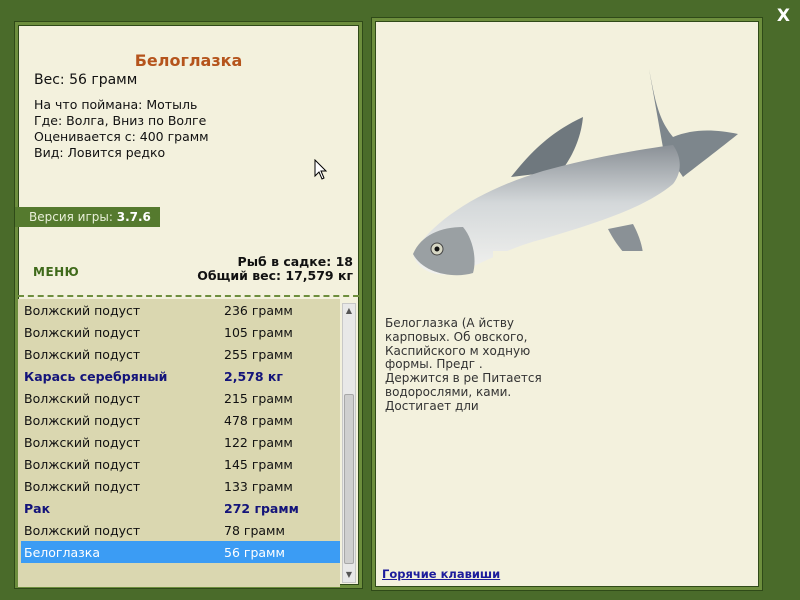 The height and width of the screenshot is (600, 800). What do you see at coordinates (71, 217) in the screenshot?
I see `version-label: Версия игры:` at bounding box center [71, 217].